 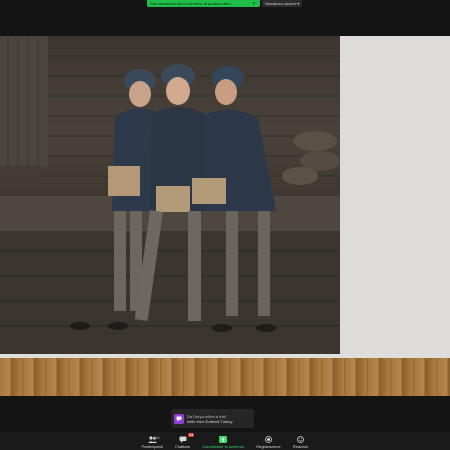 I want to click on chat-message: hello from Edremit Turkey, so click(x=210, y=421).